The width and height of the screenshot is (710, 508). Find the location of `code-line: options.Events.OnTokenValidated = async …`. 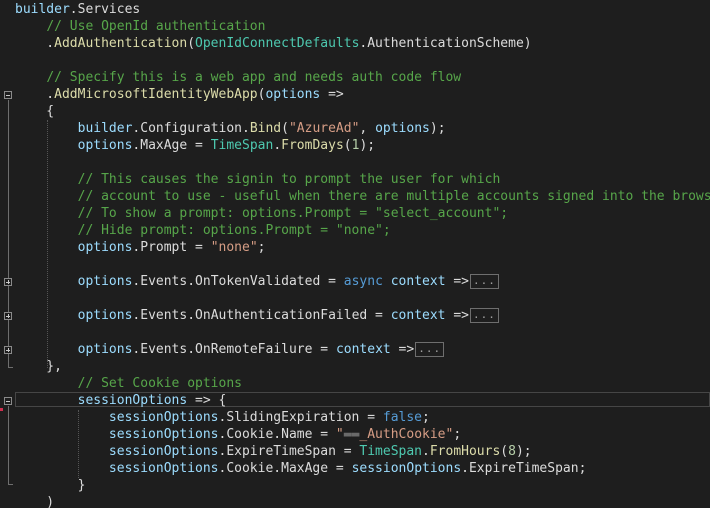

code-line: options.Events.OnTokenValidated = async … is located at coordinates (257, 281).